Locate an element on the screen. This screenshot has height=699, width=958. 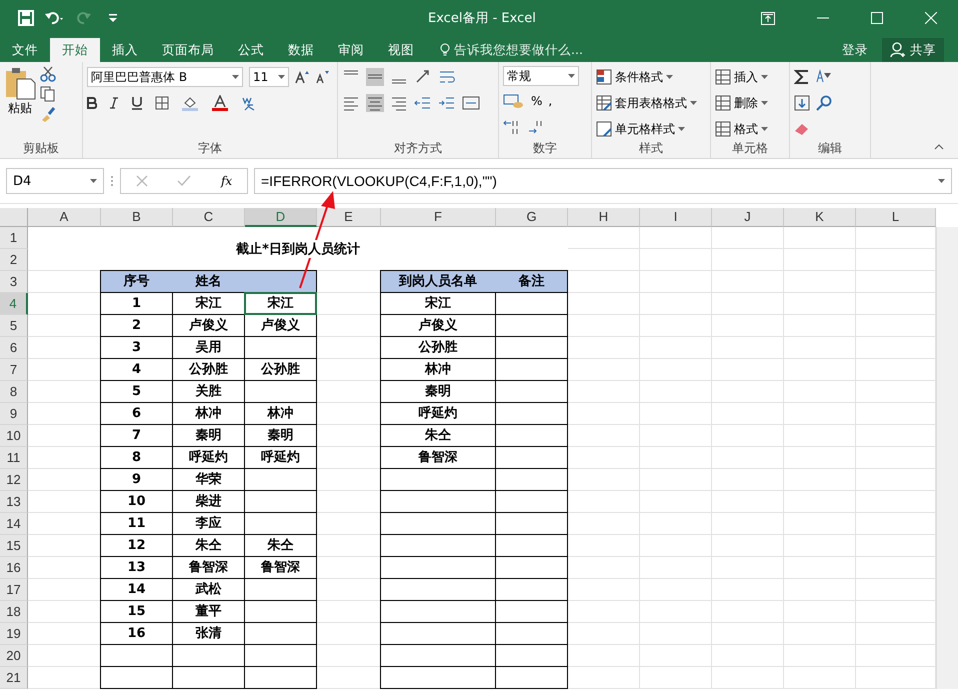
row-header: 18 is located at coordinates (14, 612).